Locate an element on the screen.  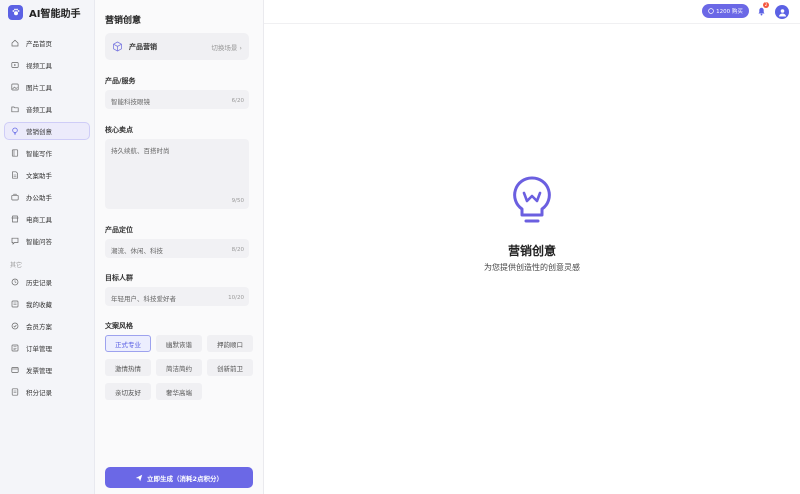
generate-button: 立即生成（消耗2点积分） is located at coordinates (179, 477).